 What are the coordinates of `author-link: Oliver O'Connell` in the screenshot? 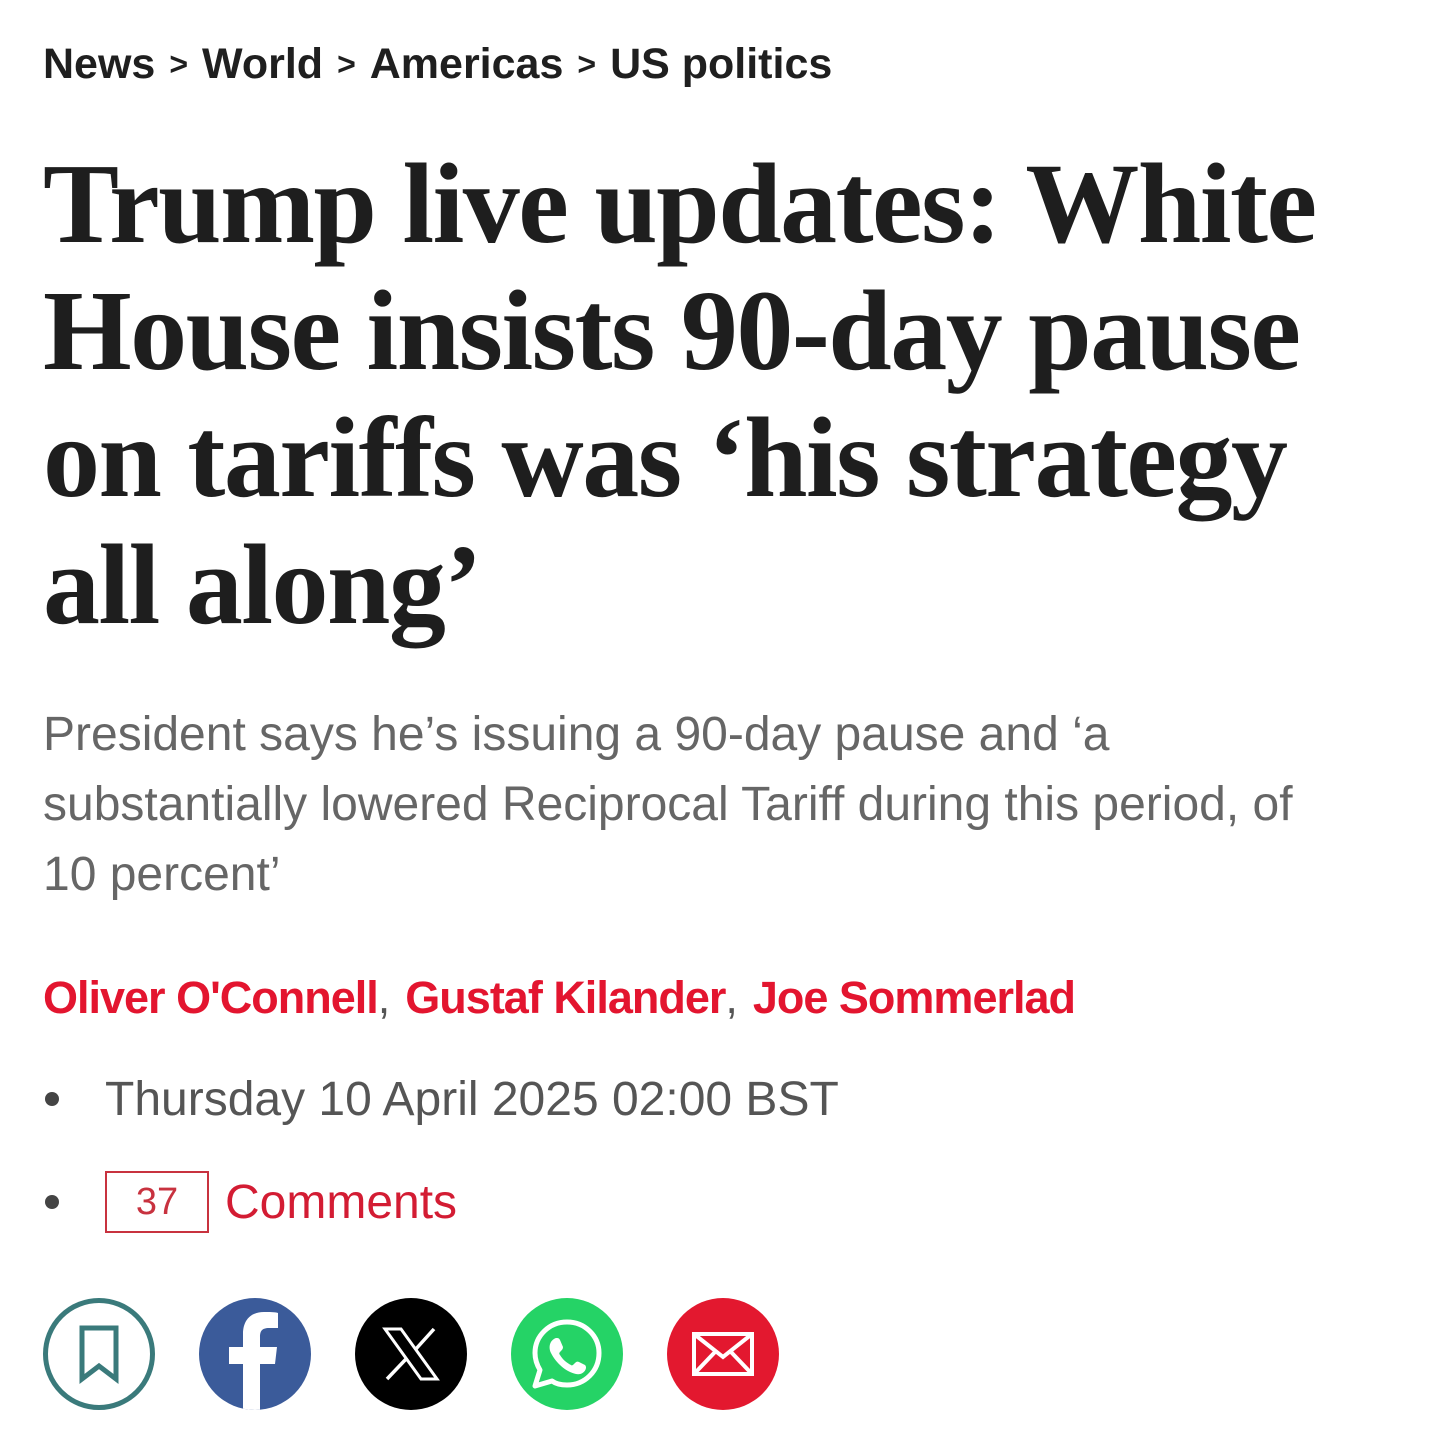 It's located at (211, 997).